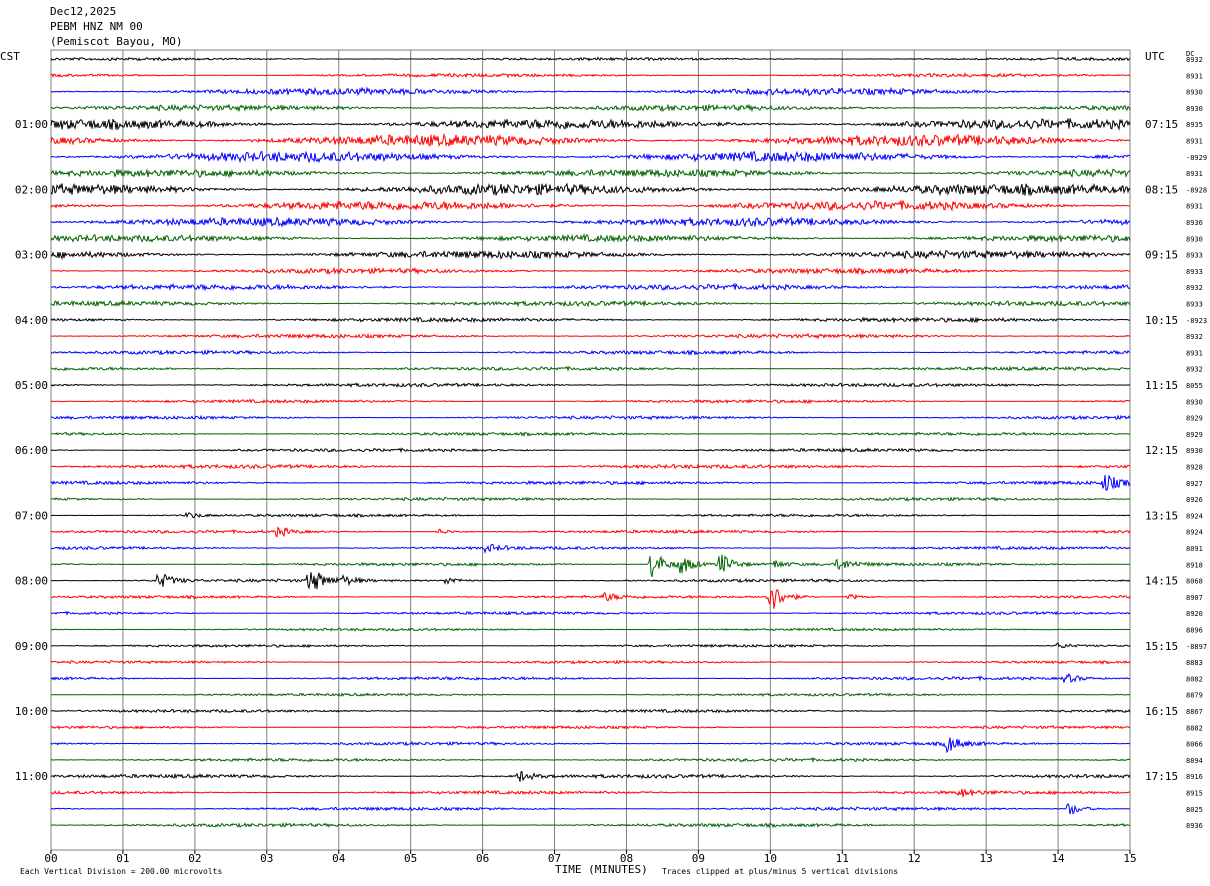 Image resolution: width=1210 pixels, height=886 pixels. Describe the element at coordinates (1194, 533) in the screenshot. I see `dc-offset-label: 8924` at that location.